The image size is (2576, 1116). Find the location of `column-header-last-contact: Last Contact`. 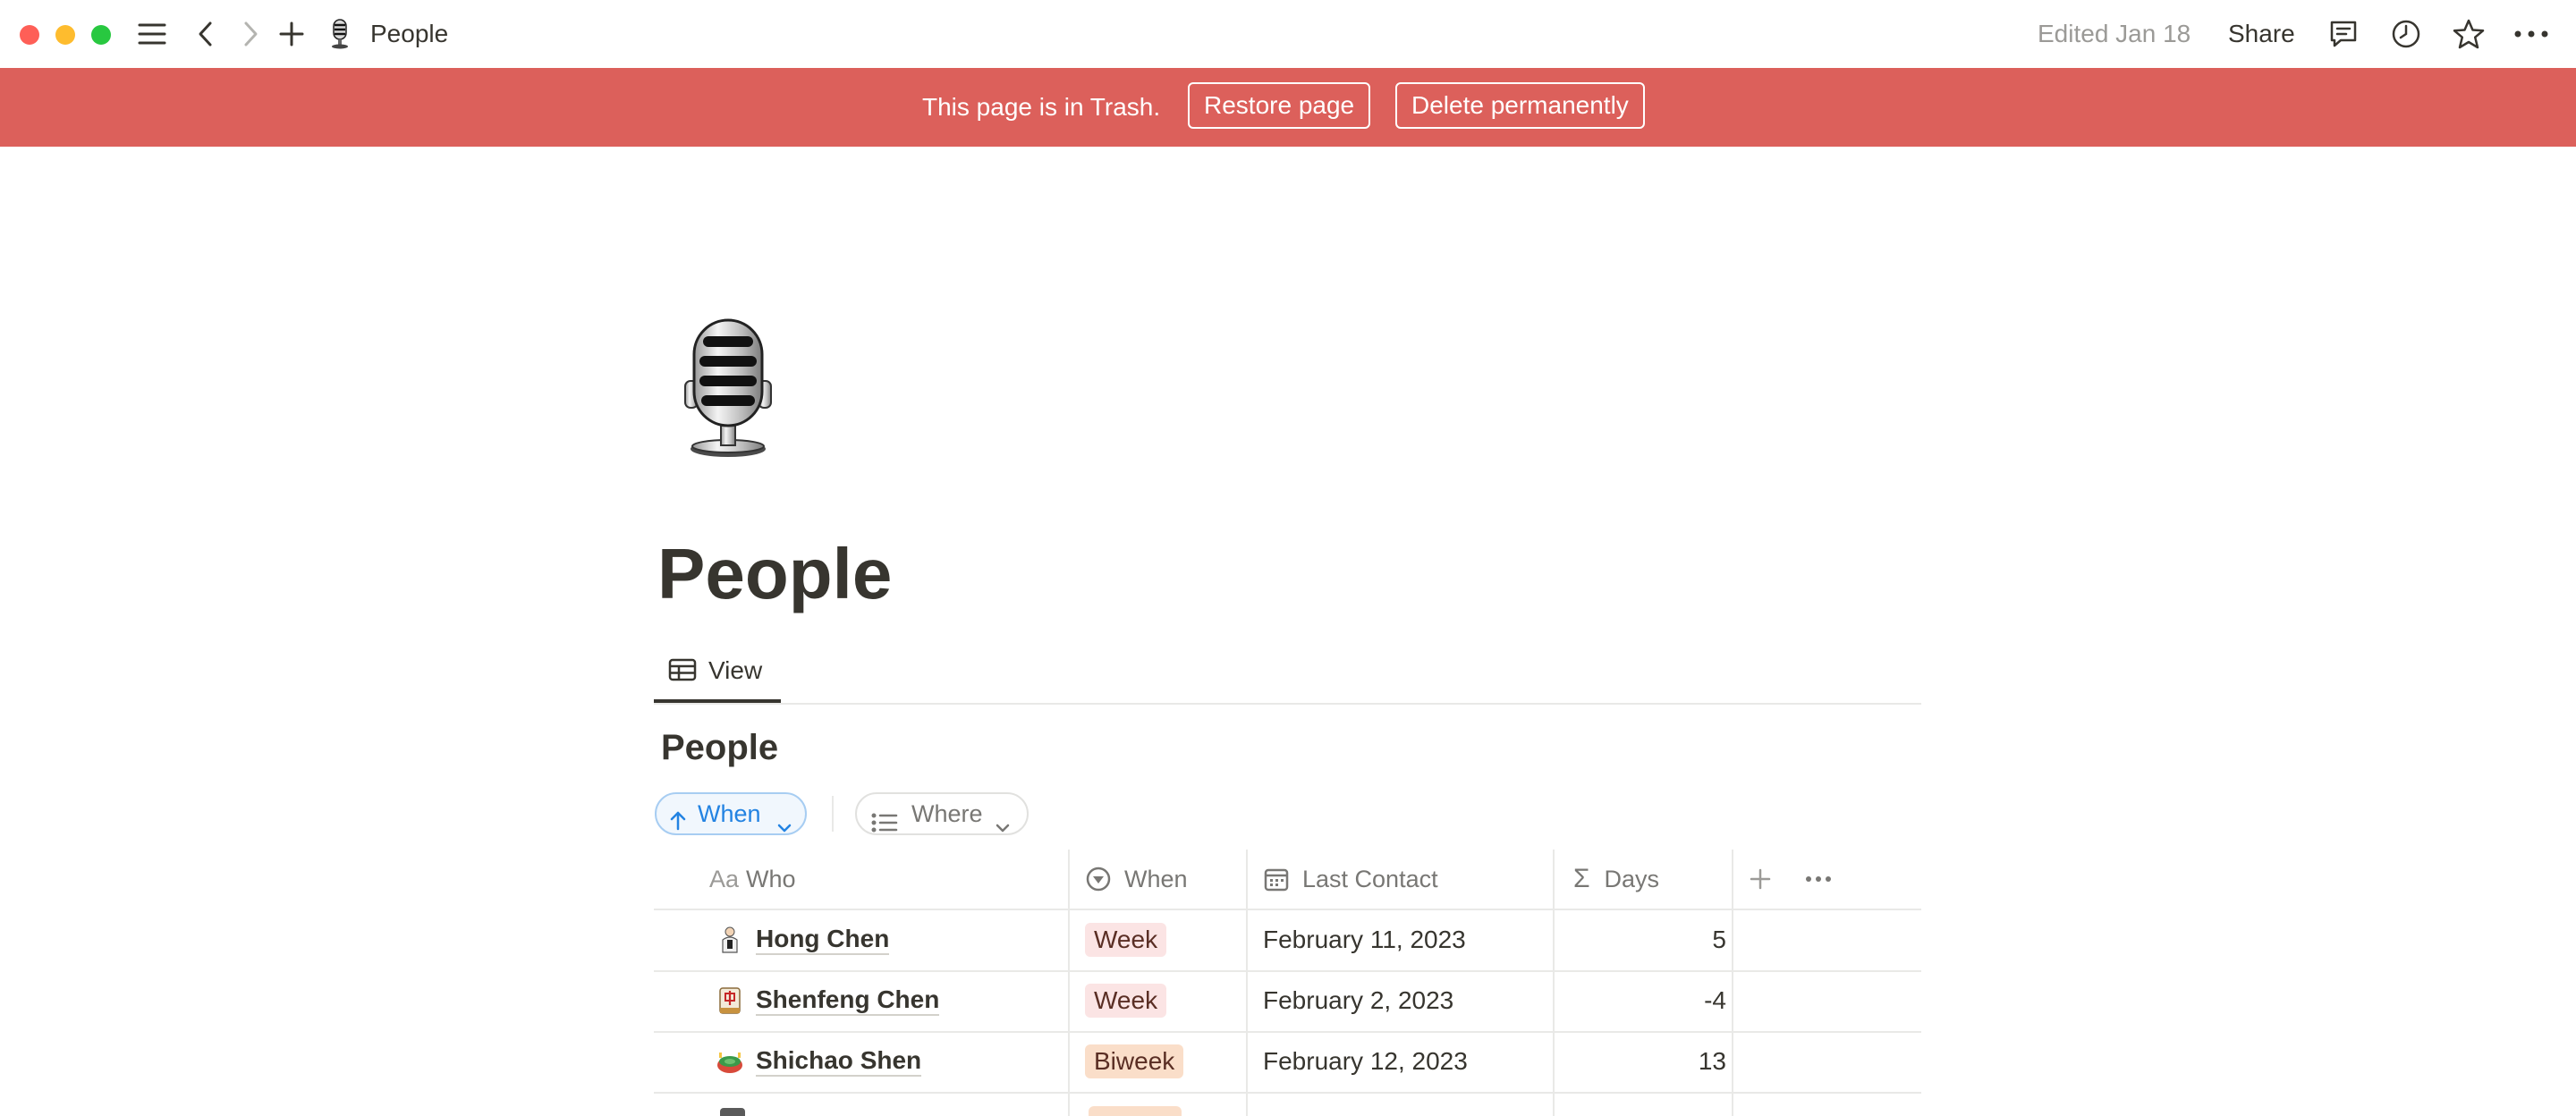

column-header-last-contact: Last Contact is located at coordinates (1350, 879).